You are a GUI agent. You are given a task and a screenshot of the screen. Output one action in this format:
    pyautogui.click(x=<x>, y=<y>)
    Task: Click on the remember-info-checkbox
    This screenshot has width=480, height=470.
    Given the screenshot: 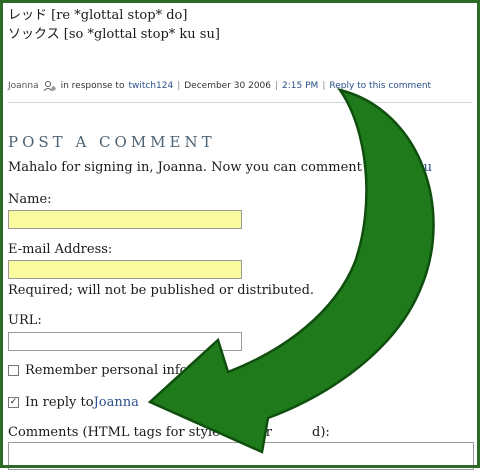 What is the action you would take?
    pyautogui.click(x=13, y=370)
    